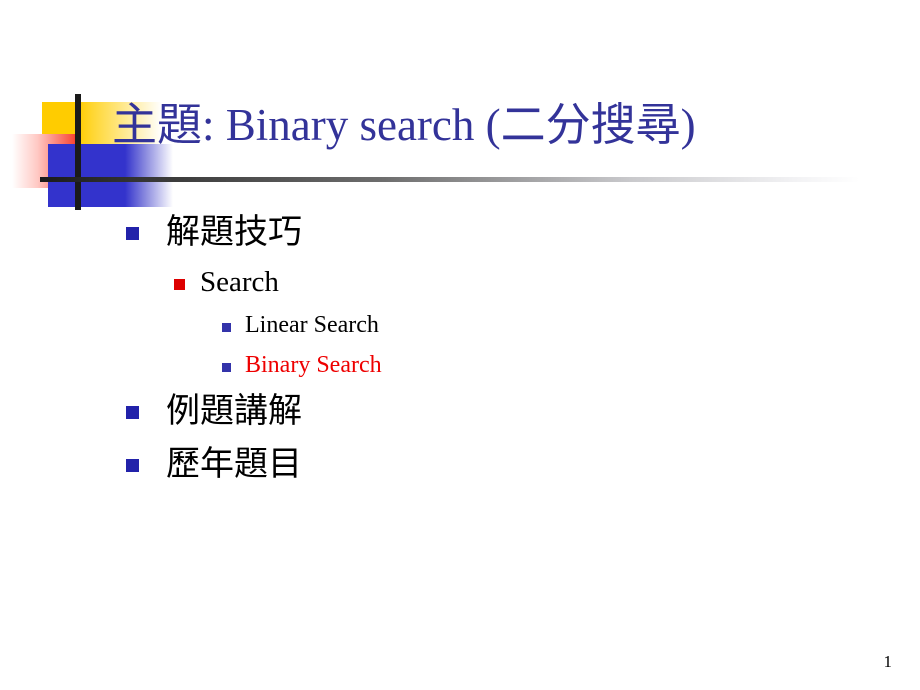  I want to click on vertical-rule-icon, so click(78, 152).